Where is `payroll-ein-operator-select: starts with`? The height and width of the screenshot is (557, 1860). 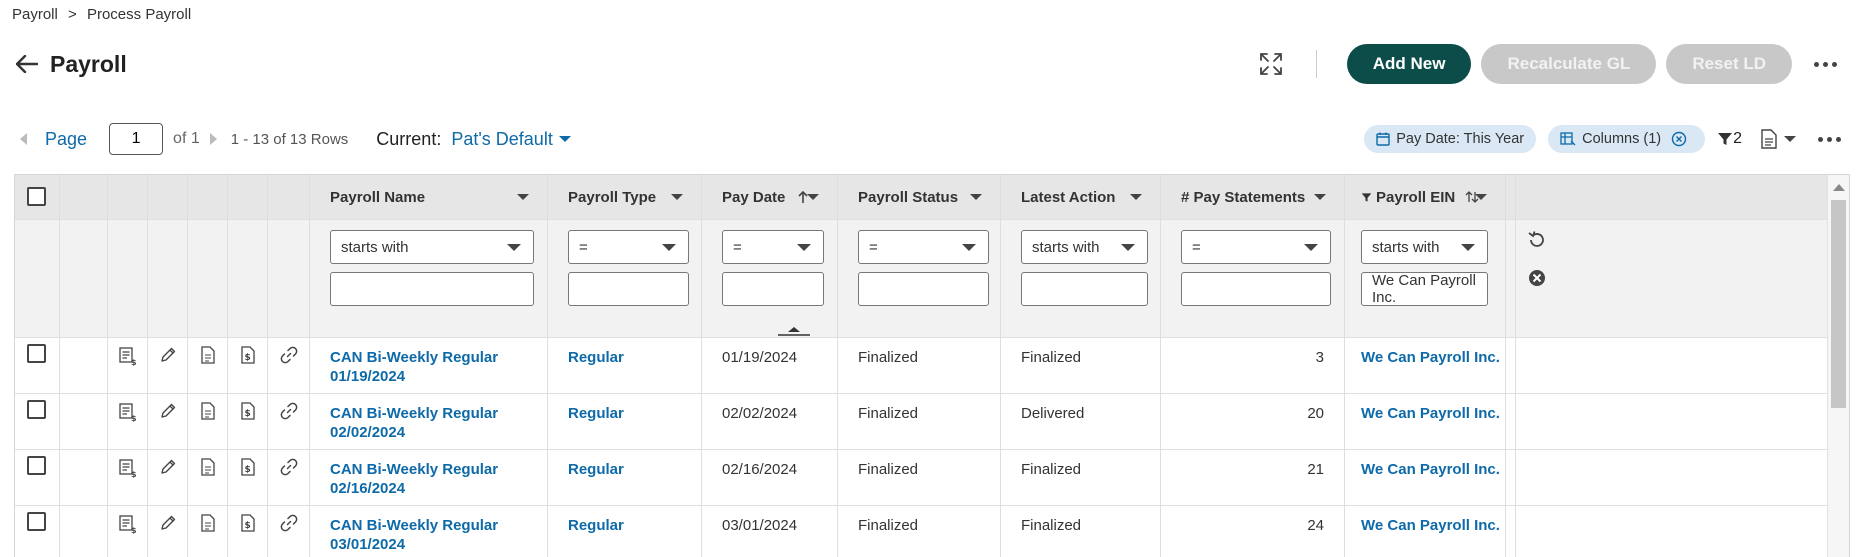
payroll-ein-operator-select: starts with is located at coordinates (1424, 247).